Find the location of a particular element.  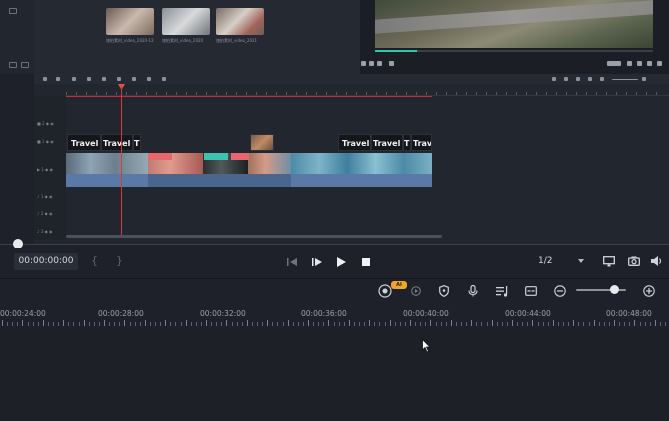

zoom-in-icon is located at coordinates (644, 79).